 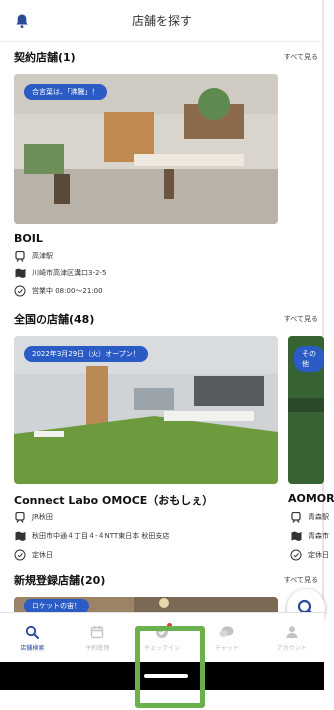 I want to click on section-title: 新規登録店舗(20), so click(x=60, y=580).